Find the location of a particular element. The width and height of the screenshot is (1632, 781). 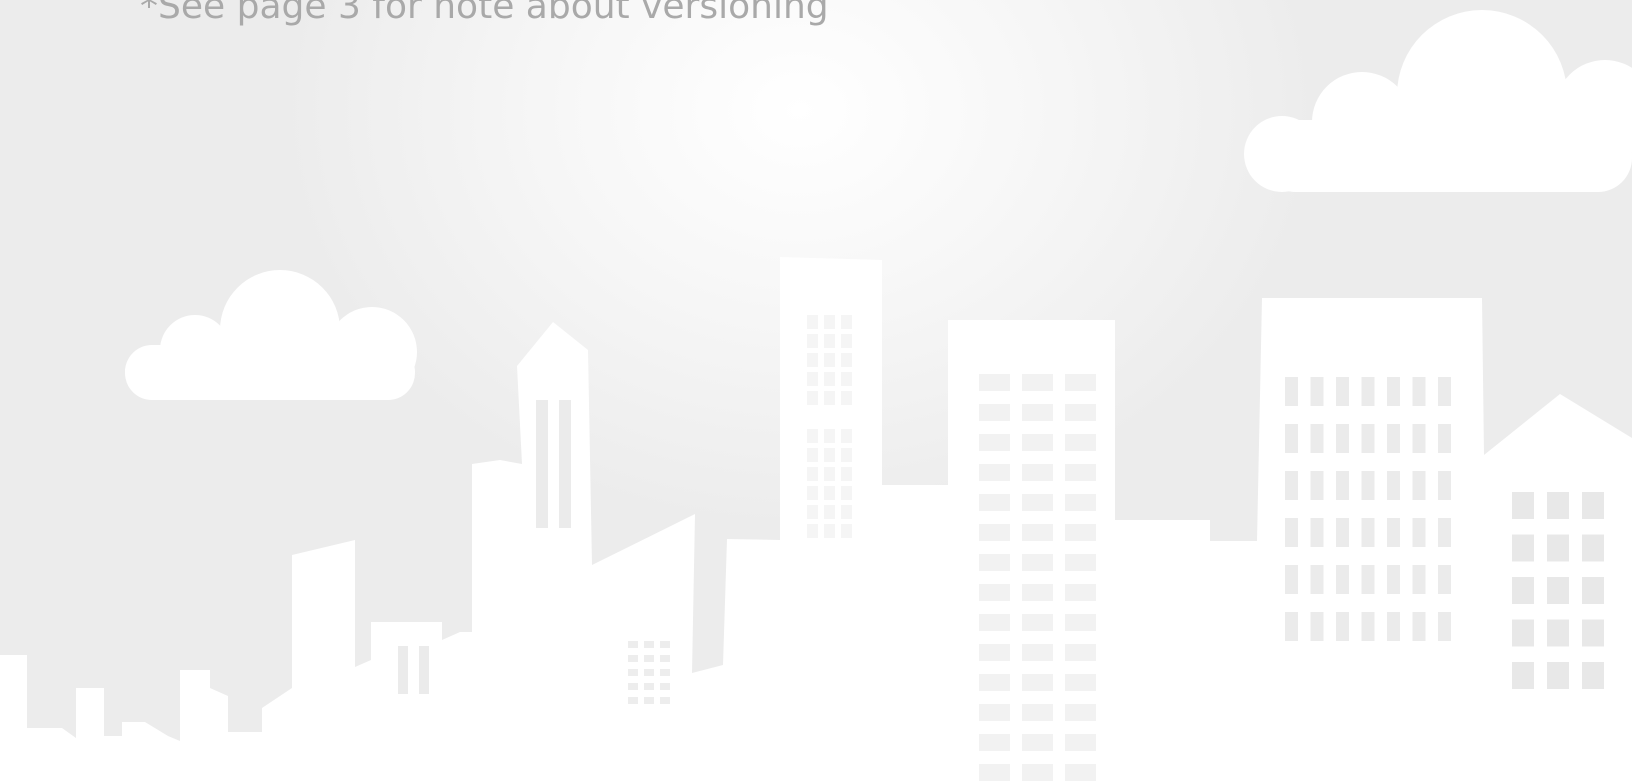

cloud-icon is located at coordinates (271, 335).